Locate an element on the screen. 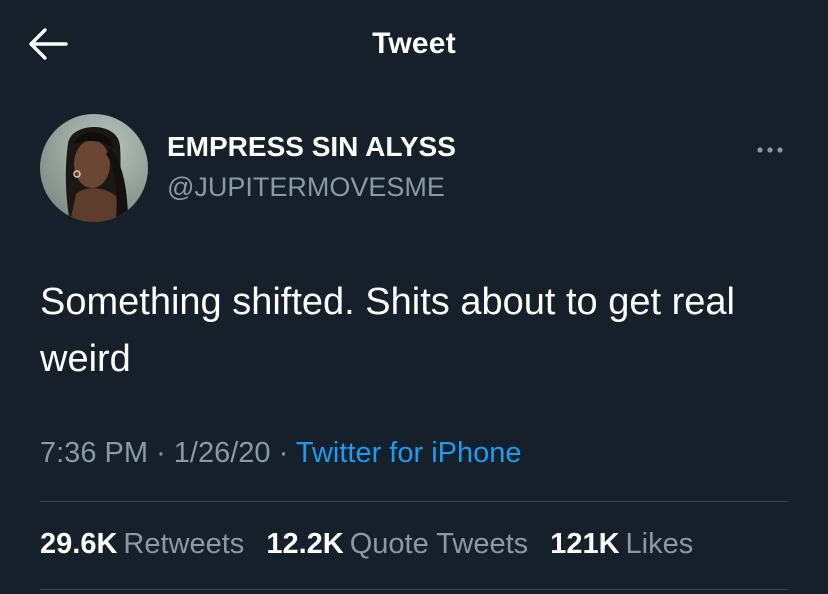  retweets-label: Retweets is located at coordinates (184, 544).